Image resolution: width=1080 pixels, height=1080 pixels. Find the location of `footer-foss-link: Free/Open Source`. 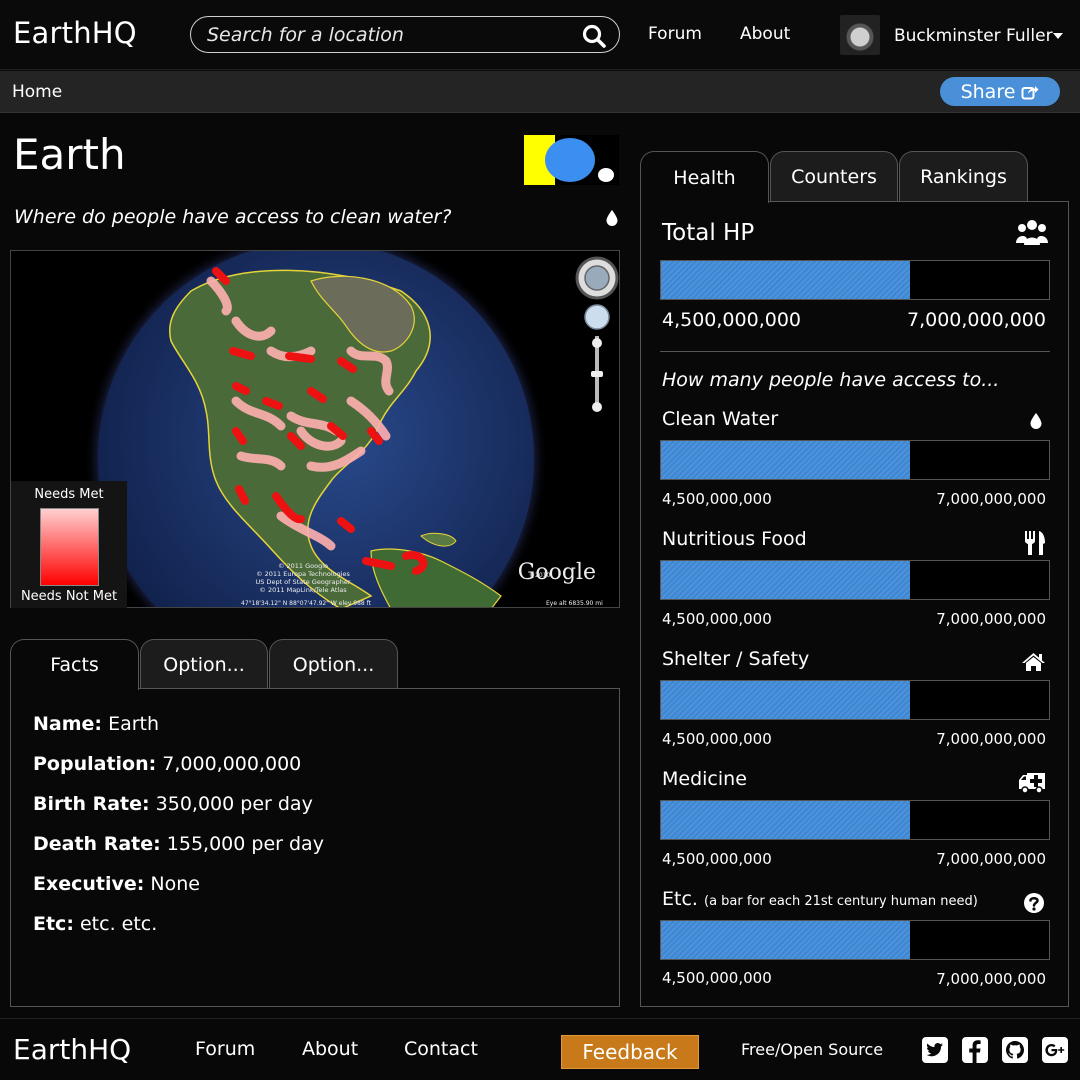

footer-foss-link: Free/Open Source is located at coordinates (812, 1049).